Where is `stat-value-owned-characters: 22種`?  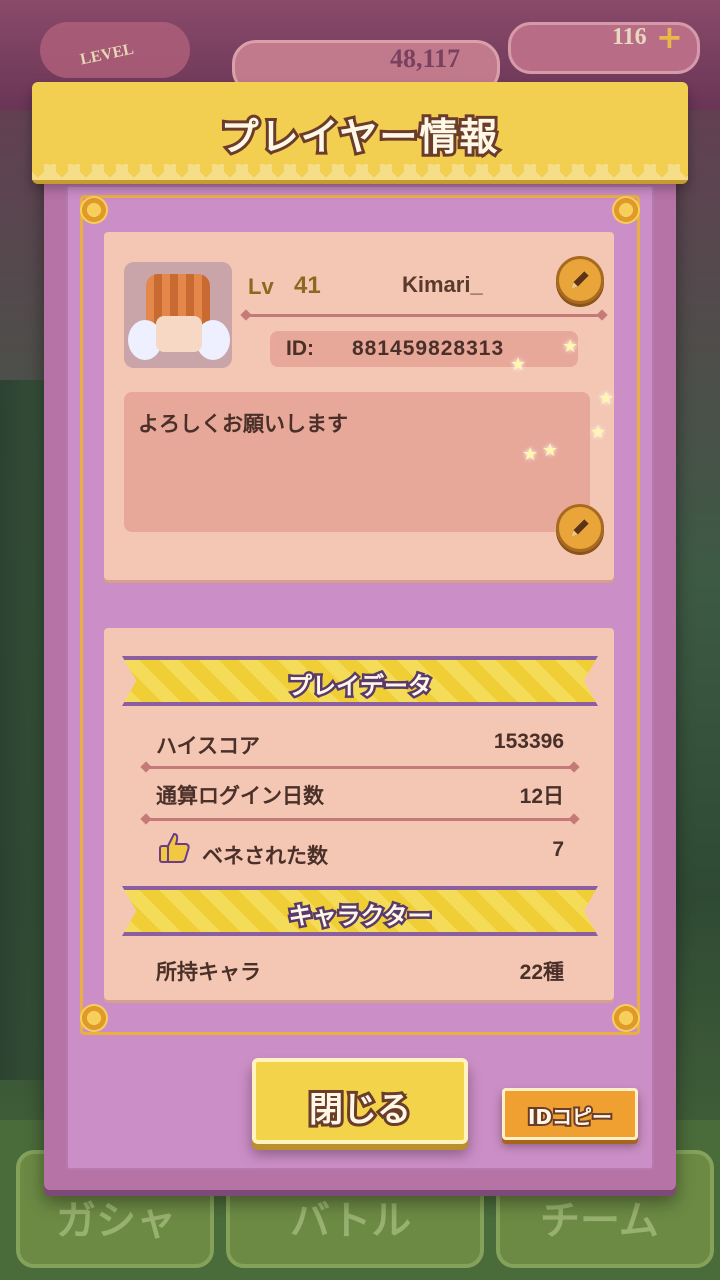 stat-value-owned-characters: 22種 is located at coordinates (541, 972).